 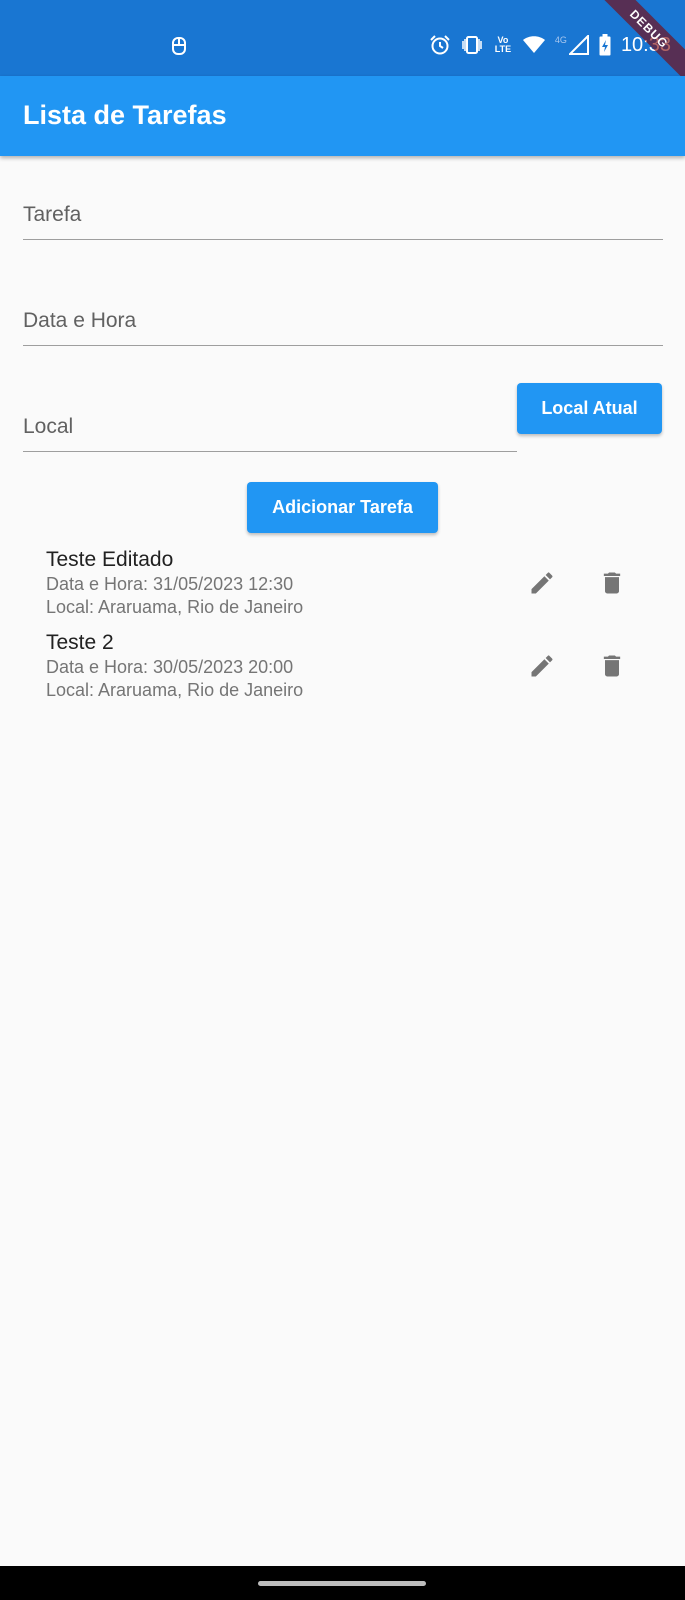 I want to click on wifi-icon, so click(x=533, y=45).